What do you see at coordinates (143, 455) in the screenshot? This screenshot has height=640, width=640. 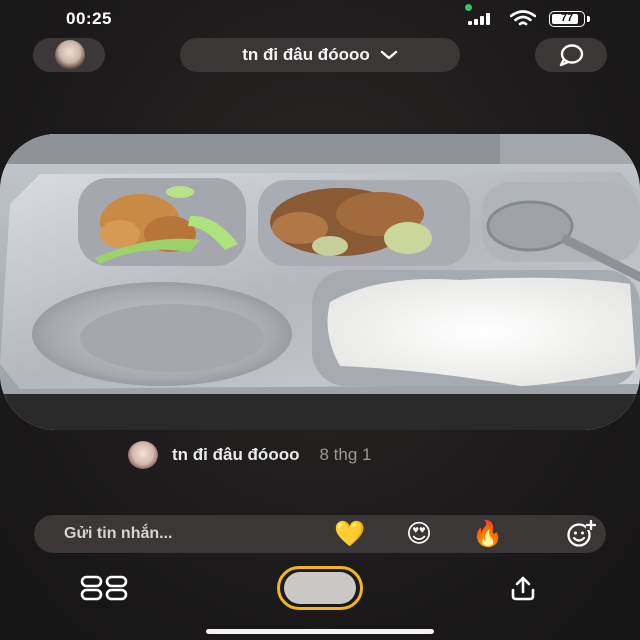 I see `sender-avatar` at bounding box center [143, 455].